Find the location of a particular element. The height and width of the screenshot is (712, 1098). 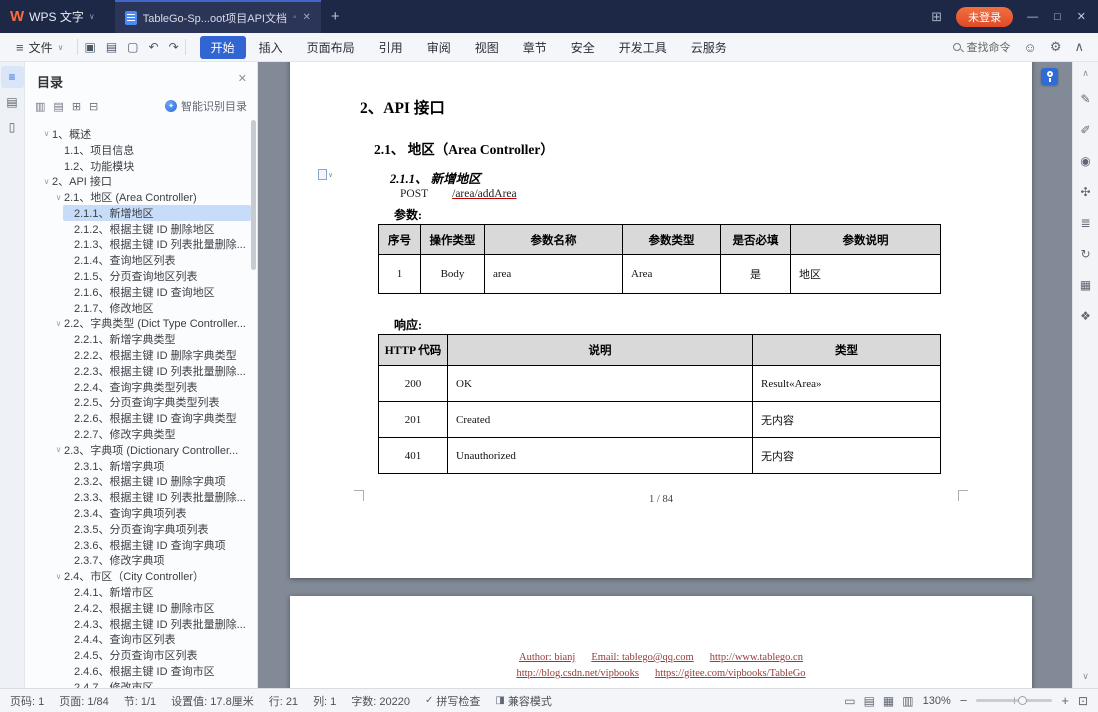

toc-item: ∨ 1、概述 is located at coordinates (146, 134).